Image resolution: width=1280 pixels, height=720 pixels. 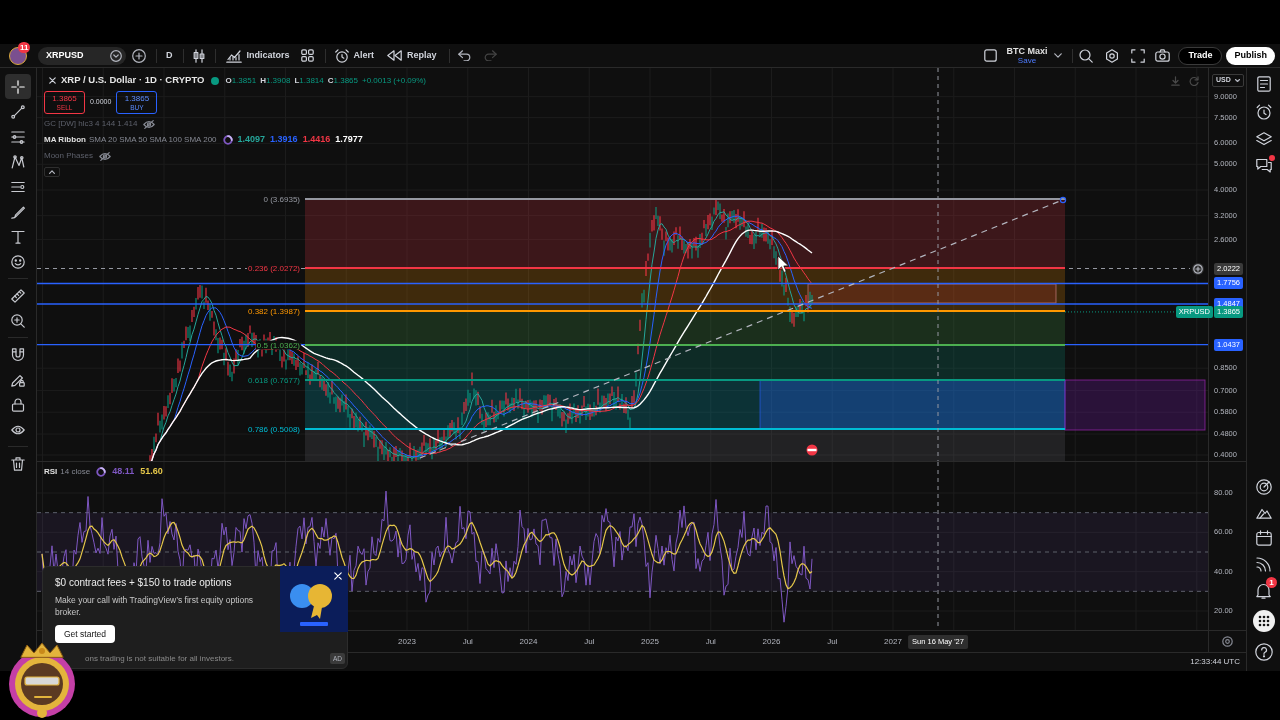 What do you see at coordinates (1263, 652) in the screenshot?
I see `help-icon` at bounding box center [1263, 652].